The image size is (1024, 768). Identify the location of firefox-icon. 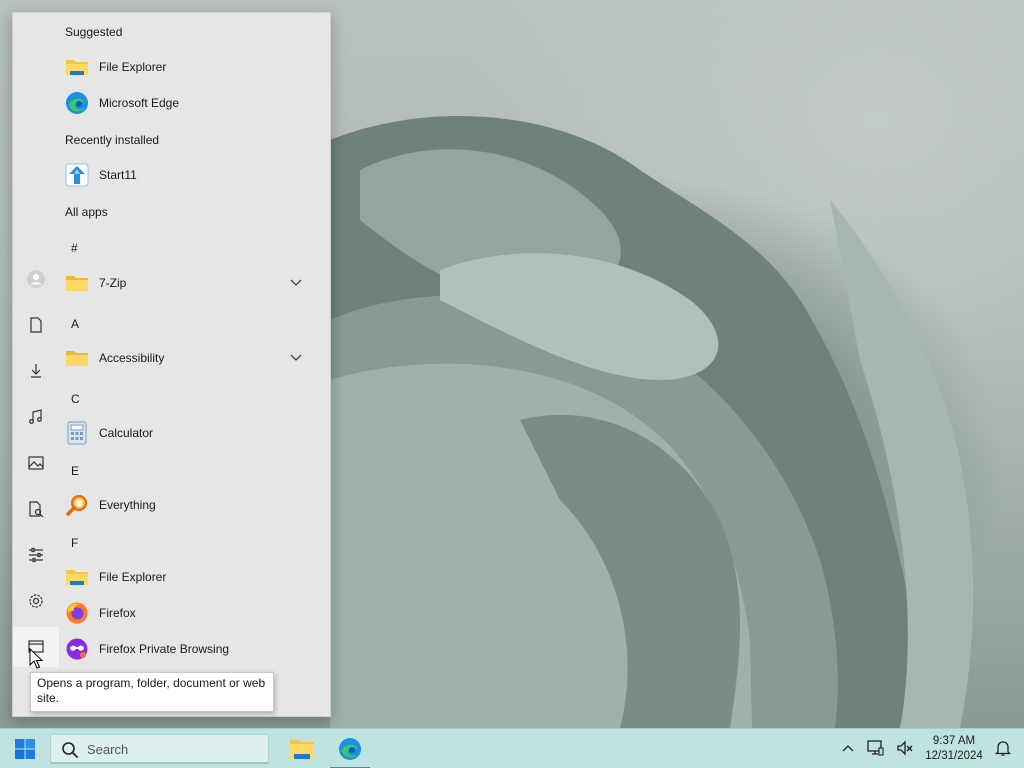
(77, 613).